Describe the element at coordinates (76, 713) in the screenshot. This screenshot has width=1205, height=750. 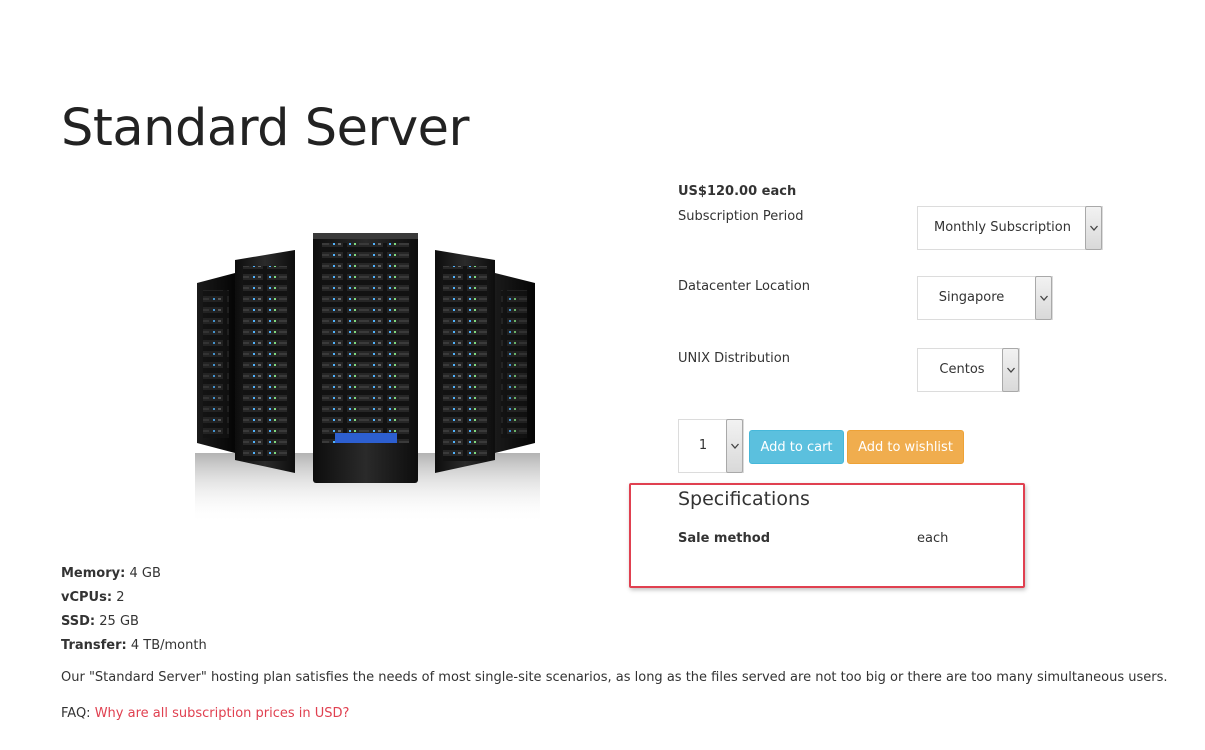
I see `faq-prefix: FAQ:` at that location.